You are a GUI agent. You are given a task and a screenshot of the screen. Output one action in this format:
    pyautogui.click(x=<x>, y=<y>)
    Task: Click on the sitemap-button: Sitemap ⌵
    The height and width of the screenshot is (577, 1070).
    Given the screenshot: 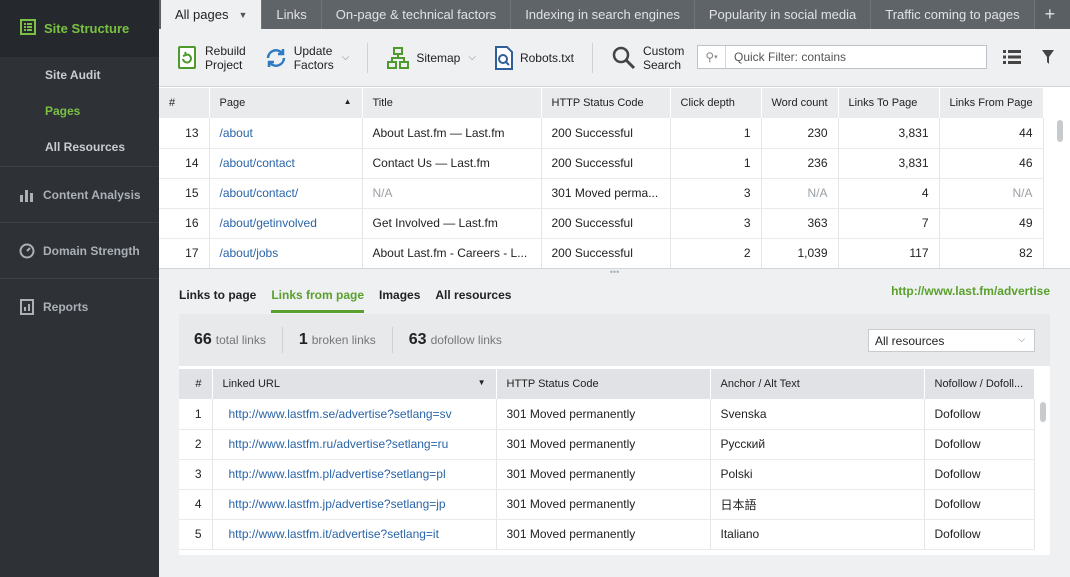 What is the action you would take?
    pyautogui.click(x=431, y=58)
    